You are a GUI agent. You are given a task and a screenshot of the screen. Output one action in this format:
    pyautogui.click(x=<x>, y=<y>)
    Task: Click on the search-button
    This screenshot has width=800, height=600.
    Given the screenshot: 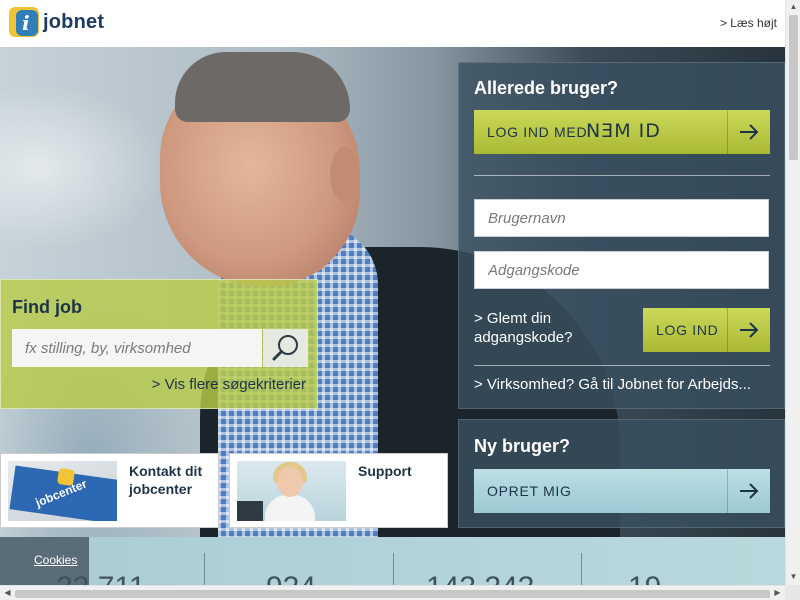 What is the action you would take?
    pyautogui.click(x=285, y=348)
    